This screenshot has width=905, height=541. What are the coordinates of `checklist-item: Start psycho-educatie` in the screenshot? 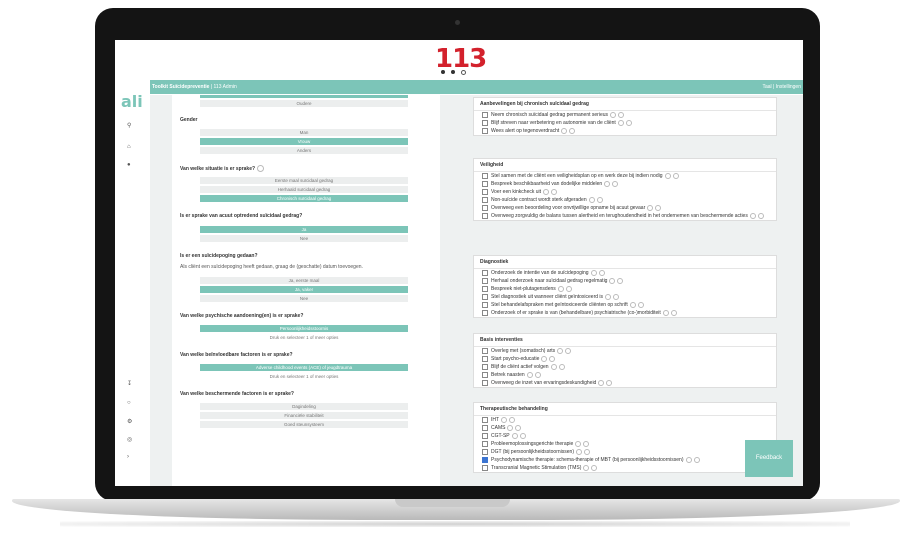 It's located at (625, 359).